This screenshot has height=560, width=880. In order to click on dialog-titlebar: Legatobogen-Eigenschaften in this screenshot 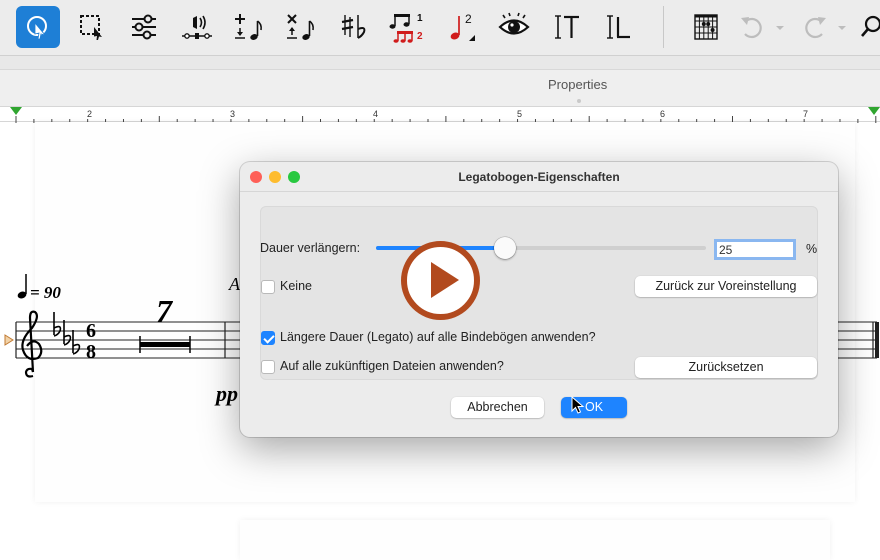, I will do `click(539, 177)`.